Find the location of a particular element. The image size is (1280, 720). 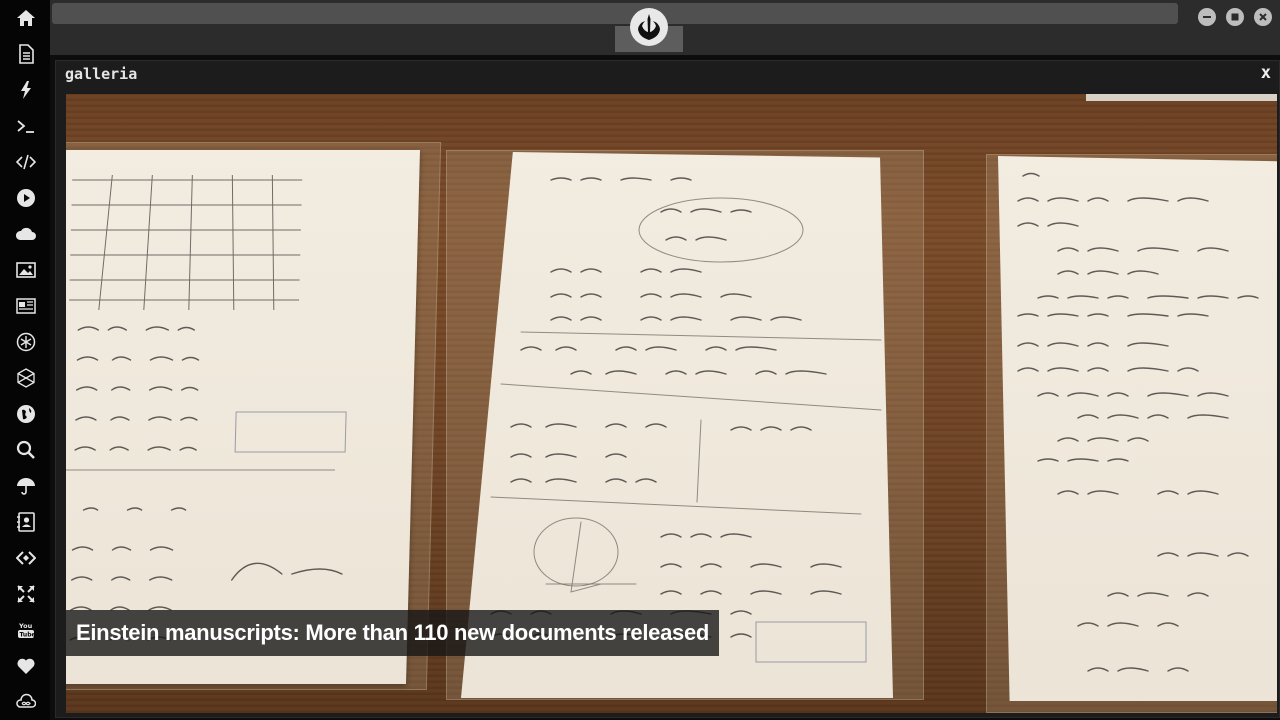

minimize-icon is located at coordinates (1207, 17).